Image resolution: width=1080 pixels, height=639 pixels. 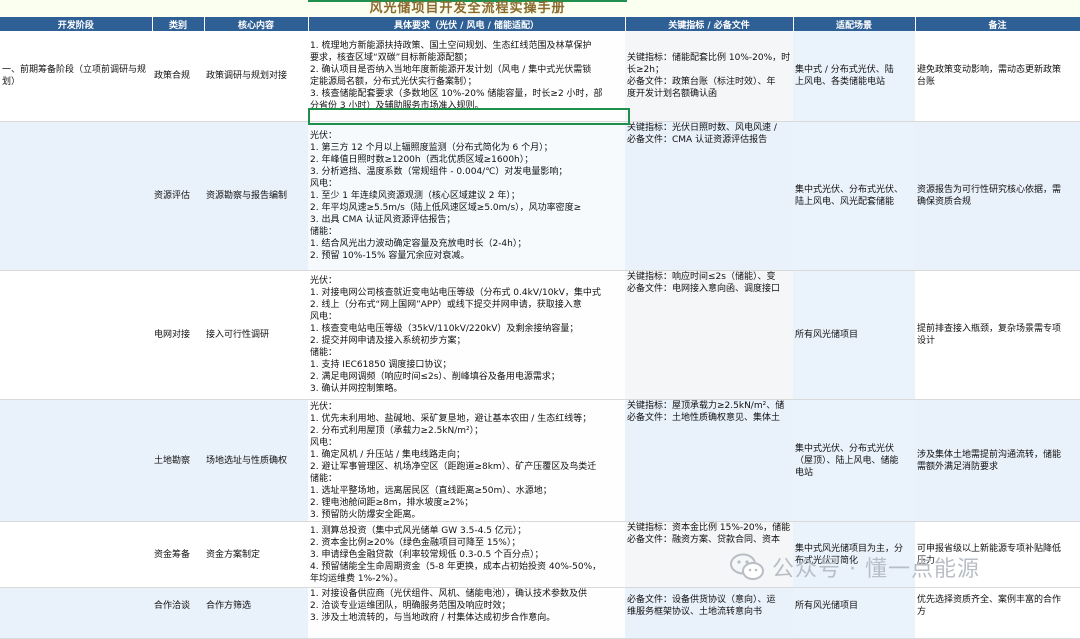 I want to click on note-line: 方, so click(x=922, y=612).